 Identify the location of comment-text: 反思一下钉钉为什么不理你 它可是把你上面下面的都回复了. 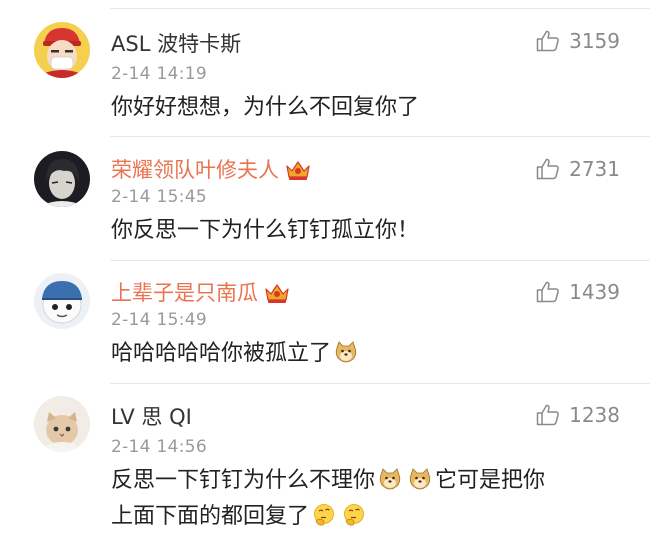
(365, 499).